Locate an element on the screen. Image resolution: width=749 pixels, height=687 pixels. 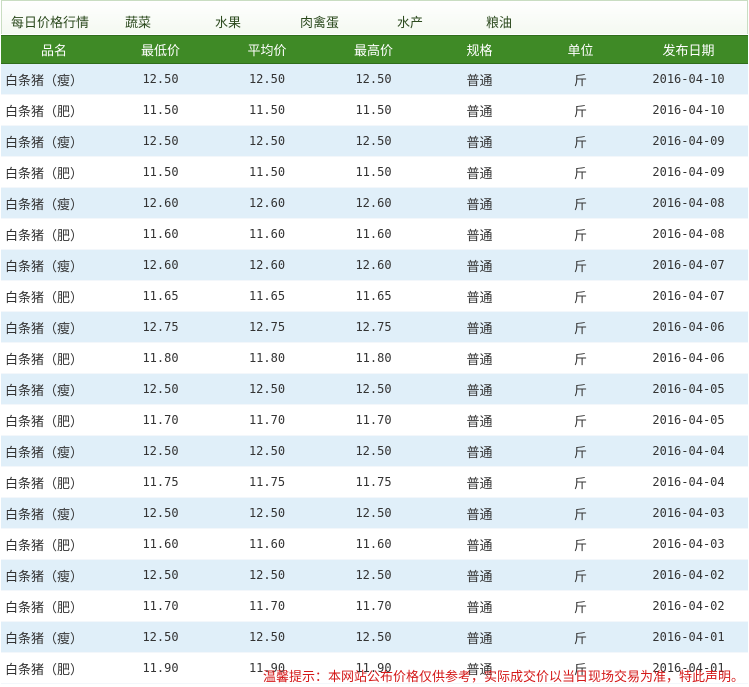
table-row: 白条猪（肥） 11.75 11.75 11.75 普通斤 2016-04-04 is located at coordinates (374, 482).